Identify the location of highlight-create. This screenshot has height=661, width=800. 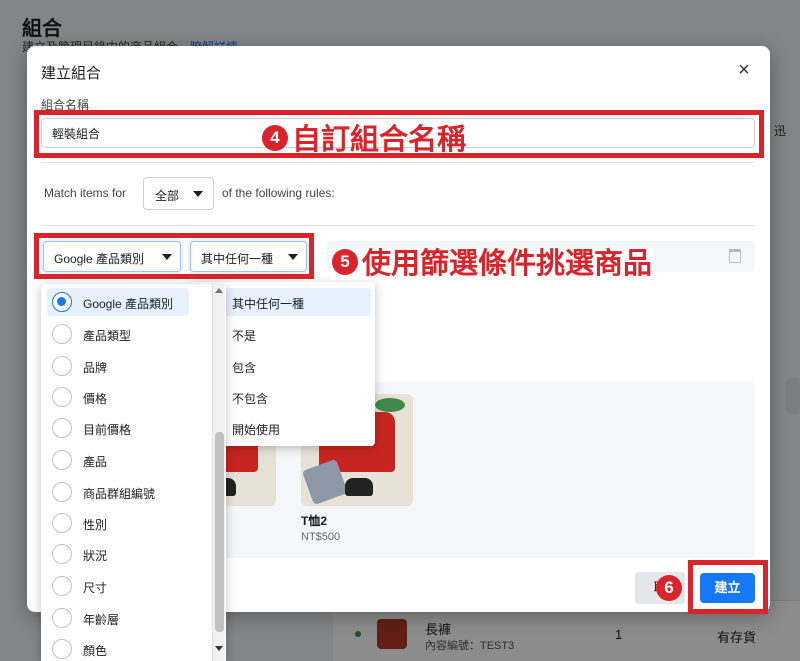
(728, 587).